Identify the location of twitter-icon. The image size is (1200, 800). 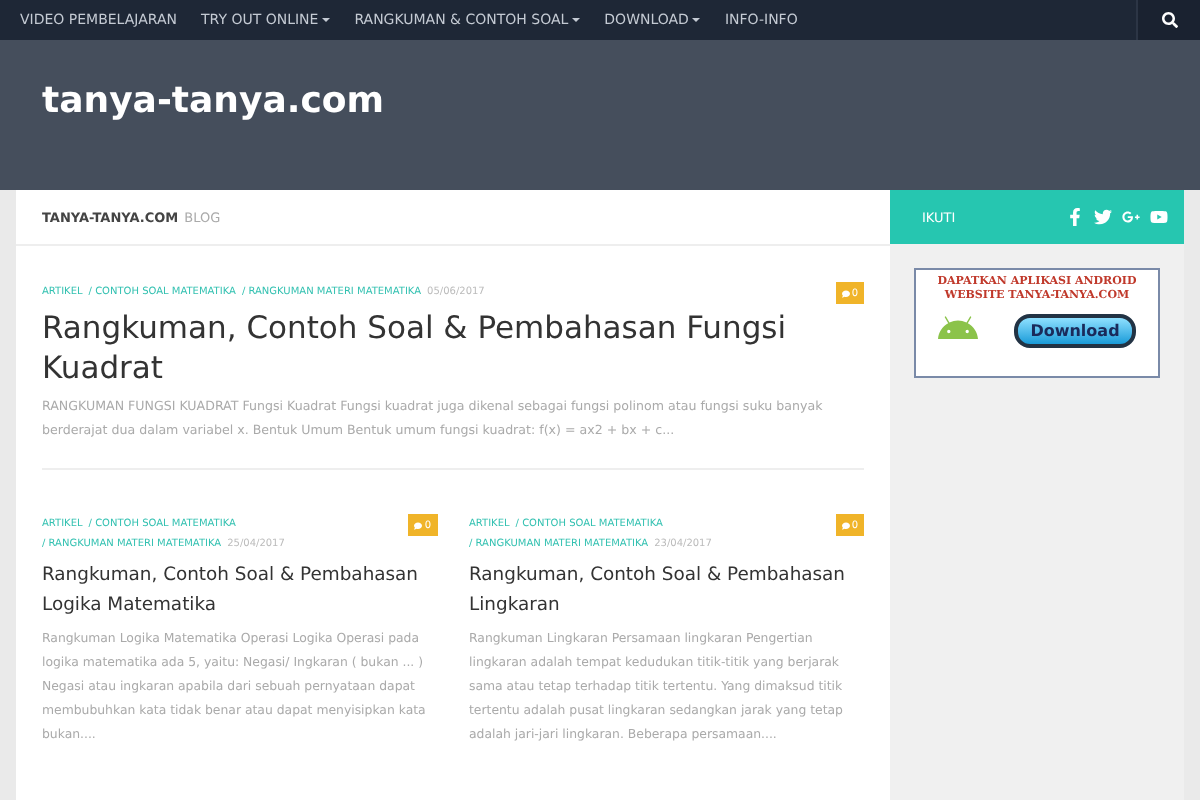
(1103, 217).